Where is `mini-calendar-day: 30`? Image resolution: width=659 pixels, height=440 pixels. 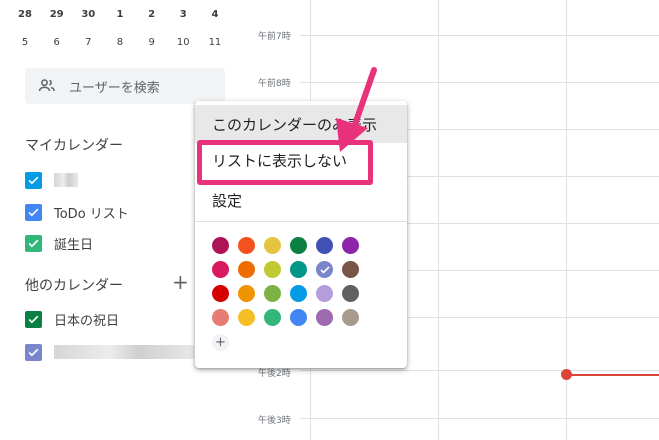 mini-calendar-day: 30 is located at coordinates (88, 14).